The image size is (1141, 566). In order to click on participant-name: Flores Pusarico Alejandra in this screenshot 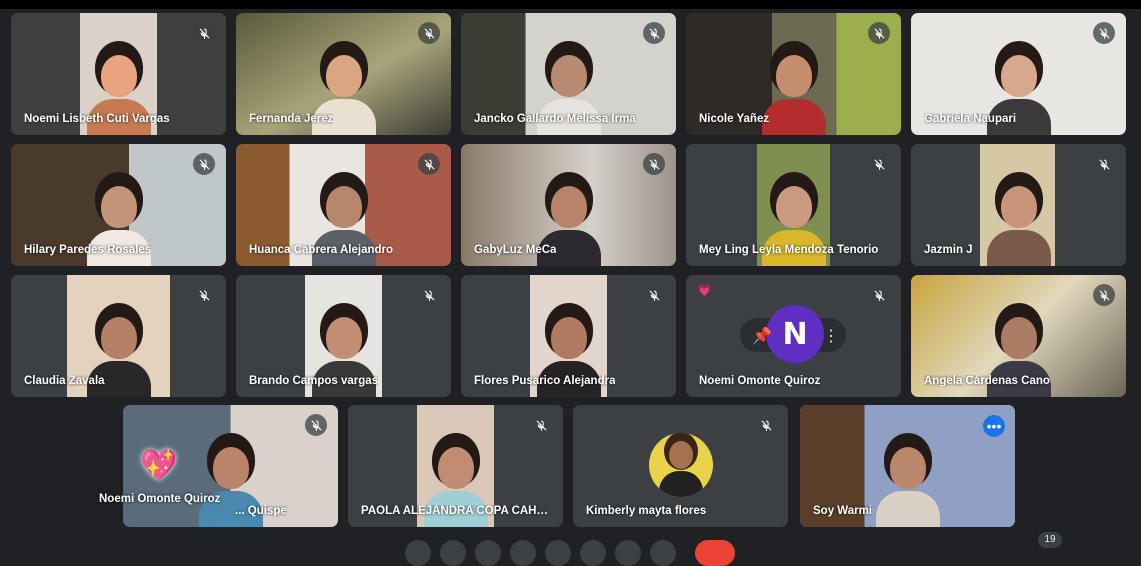, I will do `click(545, 381)`.